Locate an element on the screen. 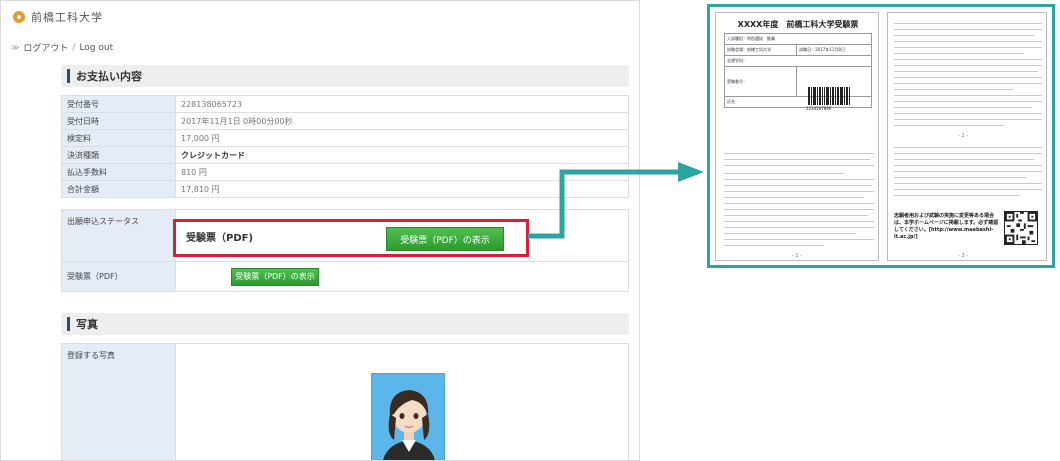 The width and height of the screenshot is (1060, 461). ticket-row: 入試種別：特別選抜 推薦 is located at coordinates (798, 39).